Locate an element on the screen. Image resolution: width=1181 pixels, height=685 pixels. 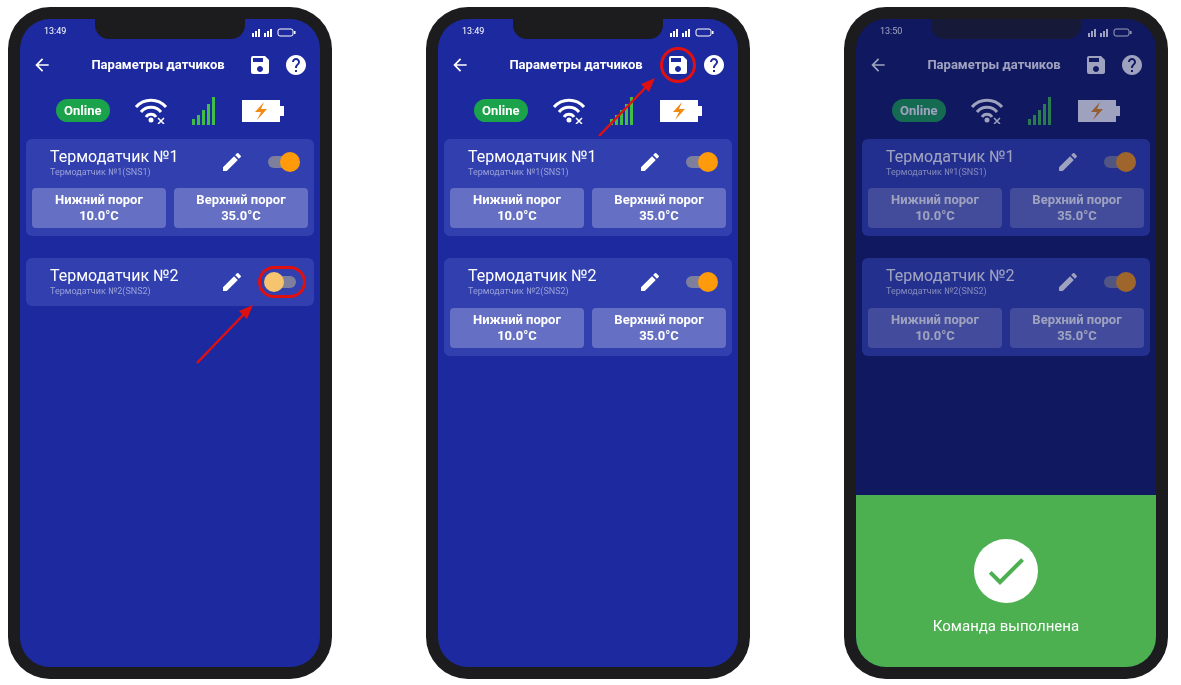
success-message: Команда выполнена is located at coordinates (1006, 627).